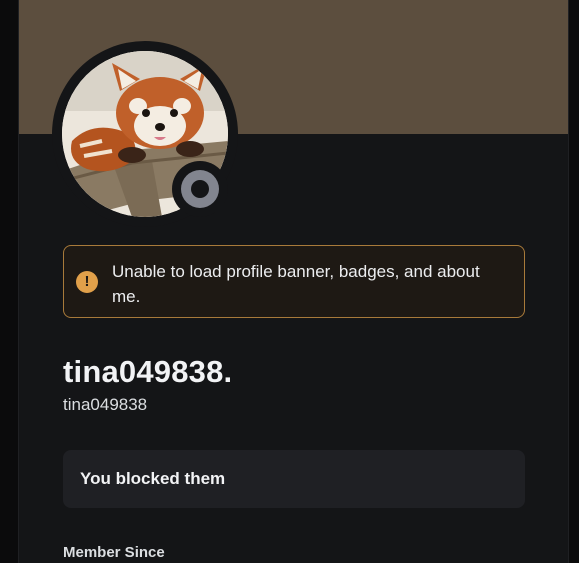 The height and width of the screenshot is (563, 579). What do you see at coordinates (148, 371) in the screenshot?
I see `display-name: tina049838.` at bounding box center [148, 371].